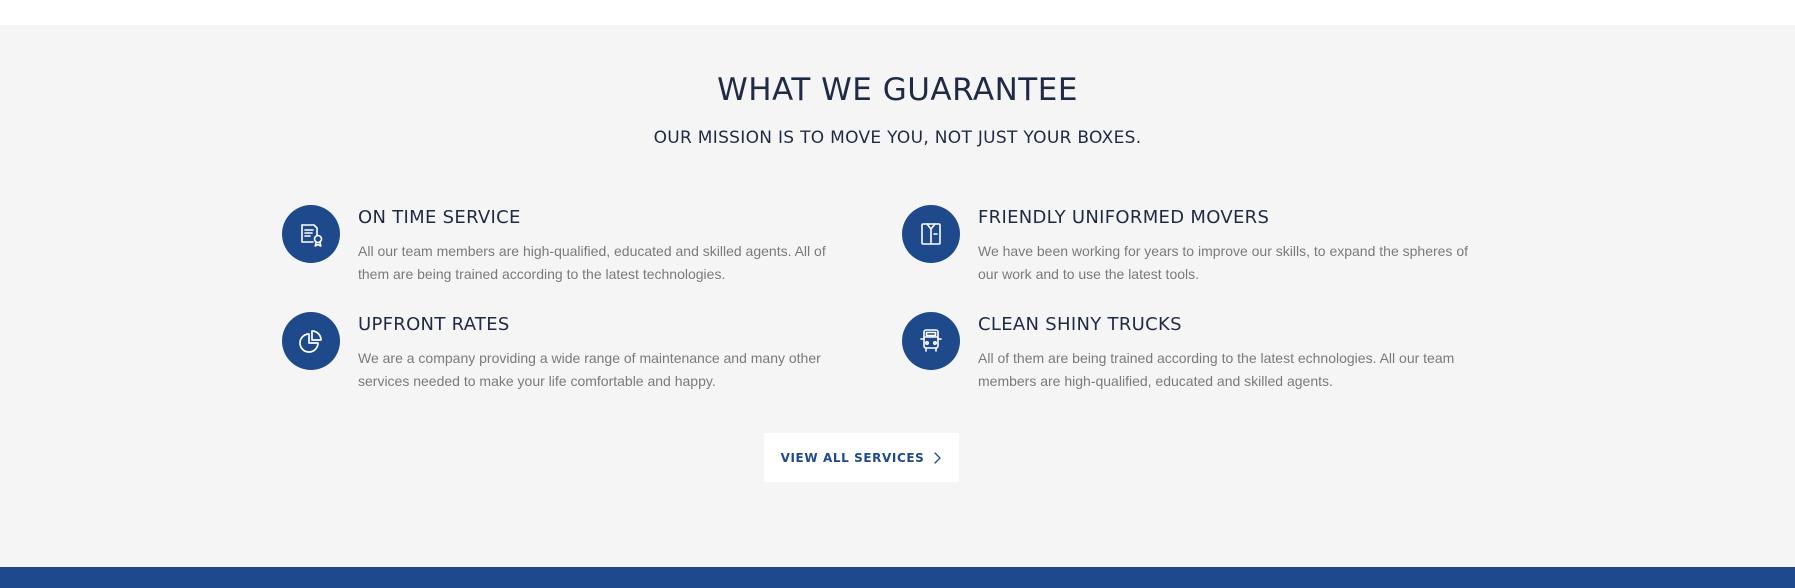 Image resolution: width=1795 pixels, height=588 pixels. Describe the element at coordinates (897, 90) in the screenshot. I see `section-title: WHAT WE GUARANTEE` at that location.